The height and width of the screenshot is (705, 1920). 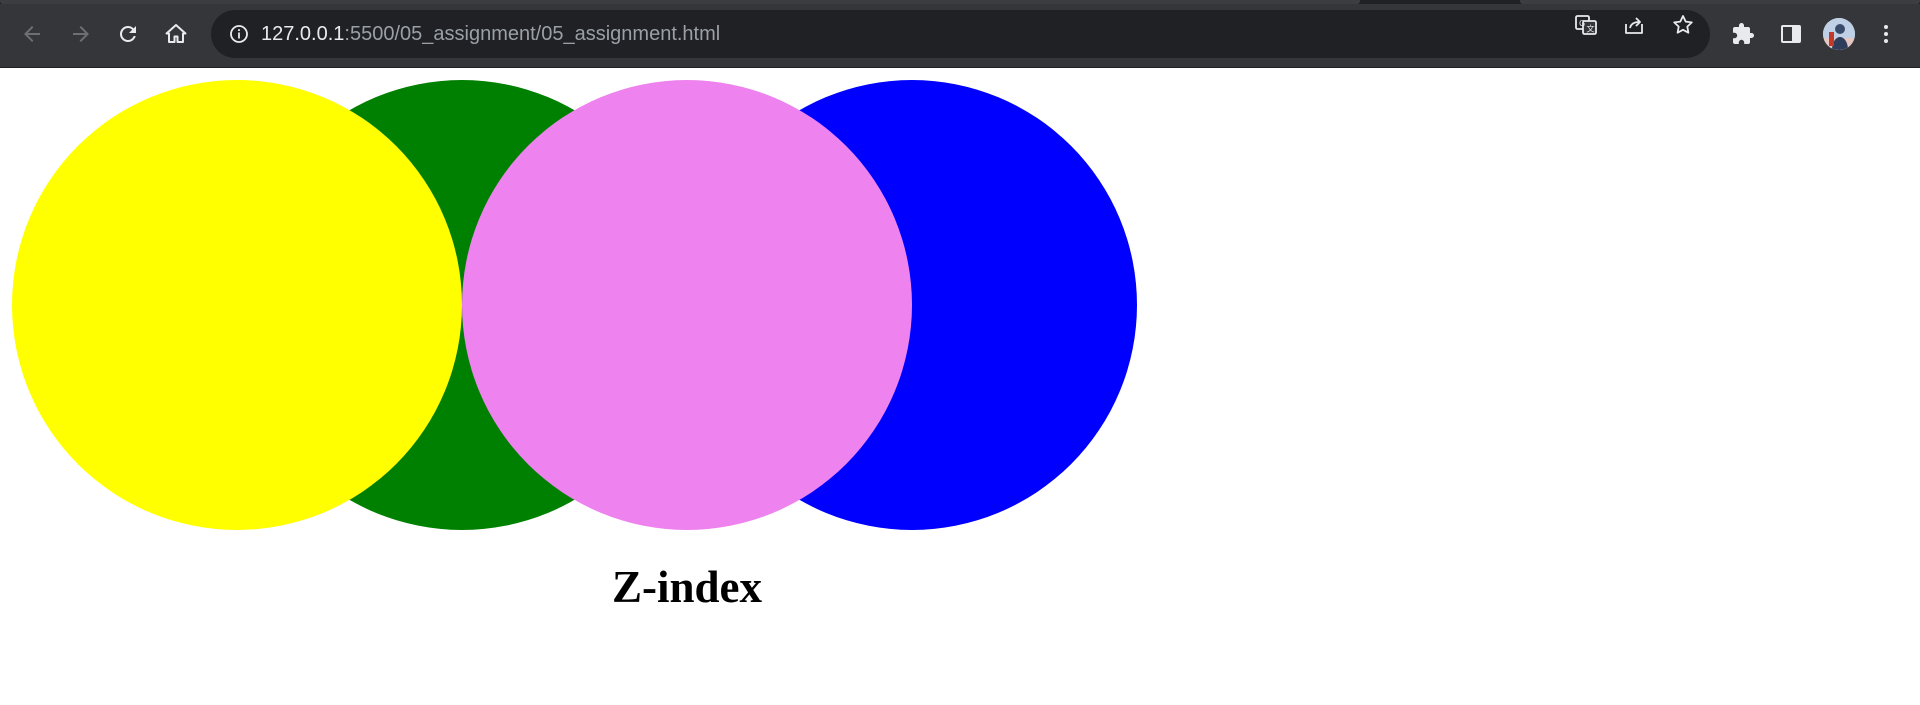 I want to click on forward-button, so click(x=81, y=34).